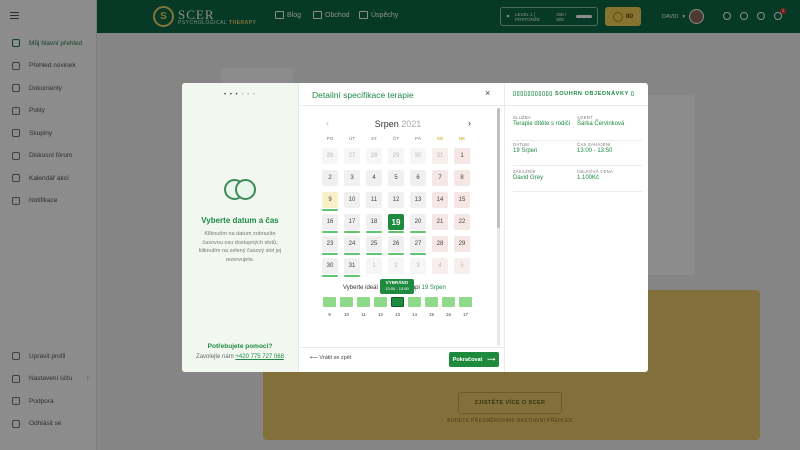 This screenshot has width=800, height=450. Describe the element at coordinates (259, 357) in the screenshot. I see `phone-link: +420 775 727 068` at that location.